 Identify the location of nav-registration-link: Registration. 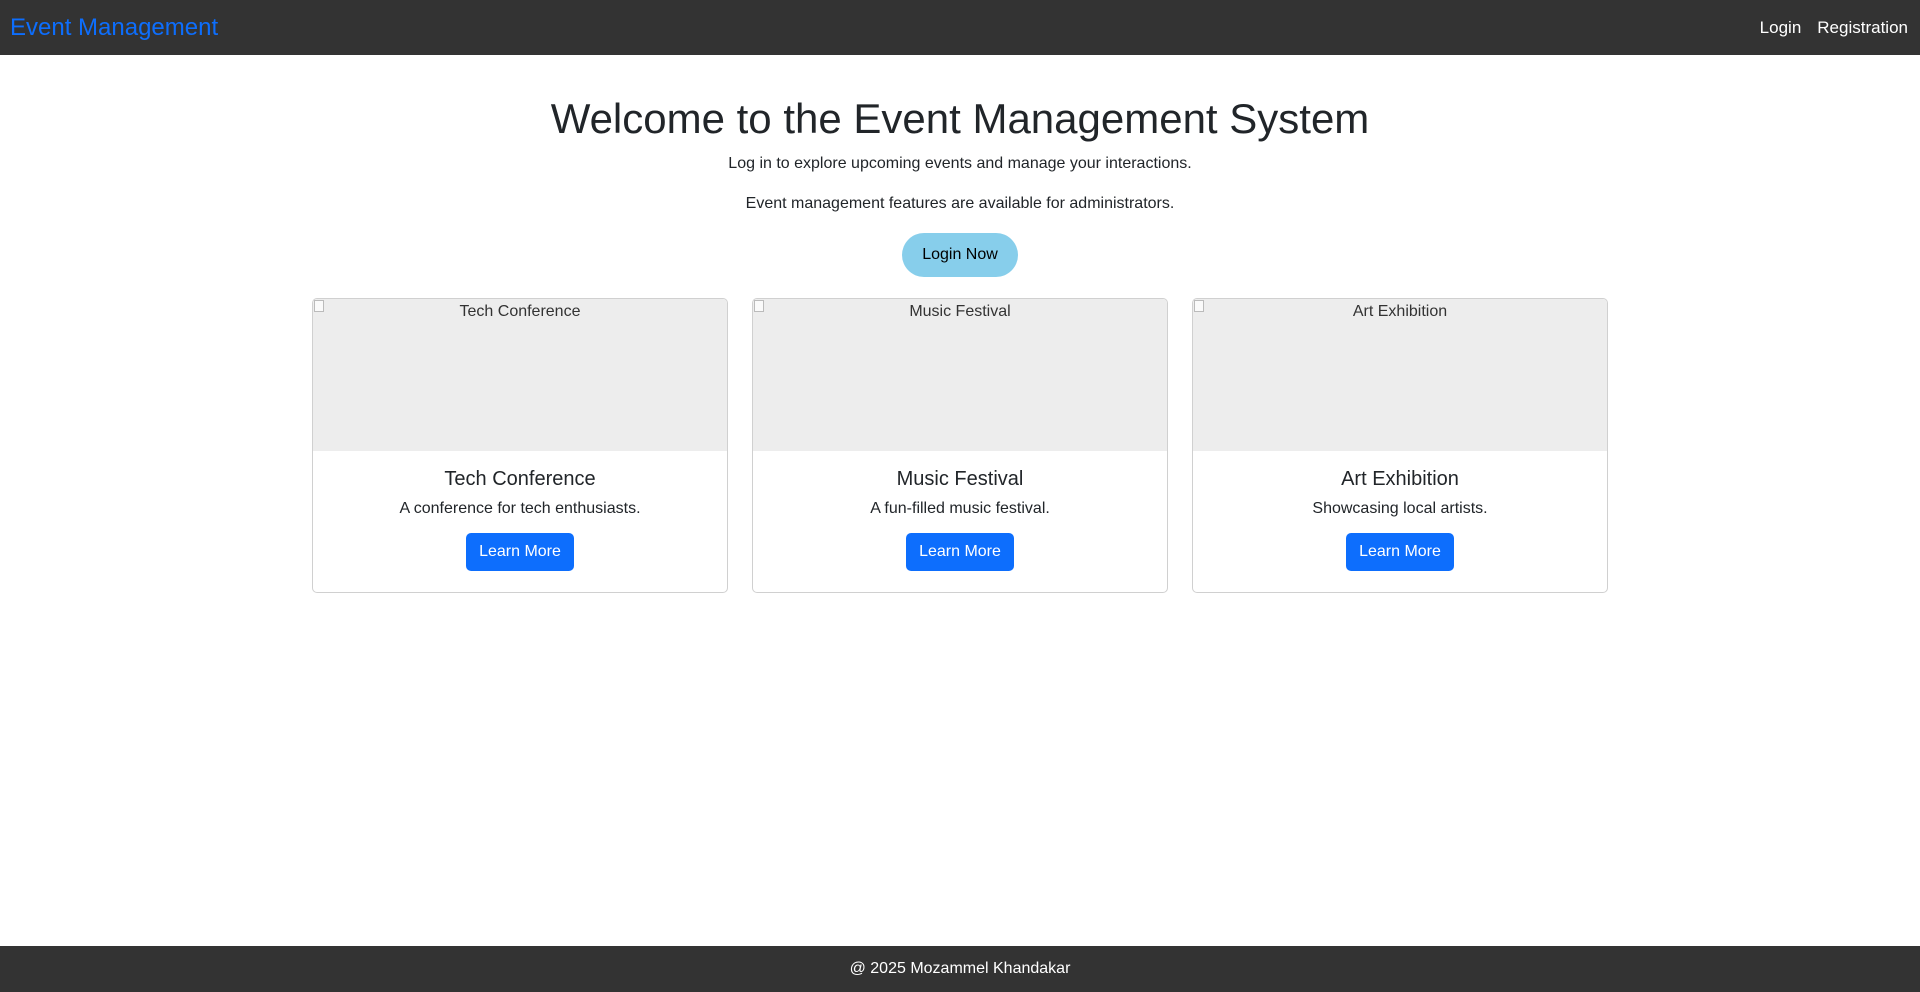
(1862, 28).